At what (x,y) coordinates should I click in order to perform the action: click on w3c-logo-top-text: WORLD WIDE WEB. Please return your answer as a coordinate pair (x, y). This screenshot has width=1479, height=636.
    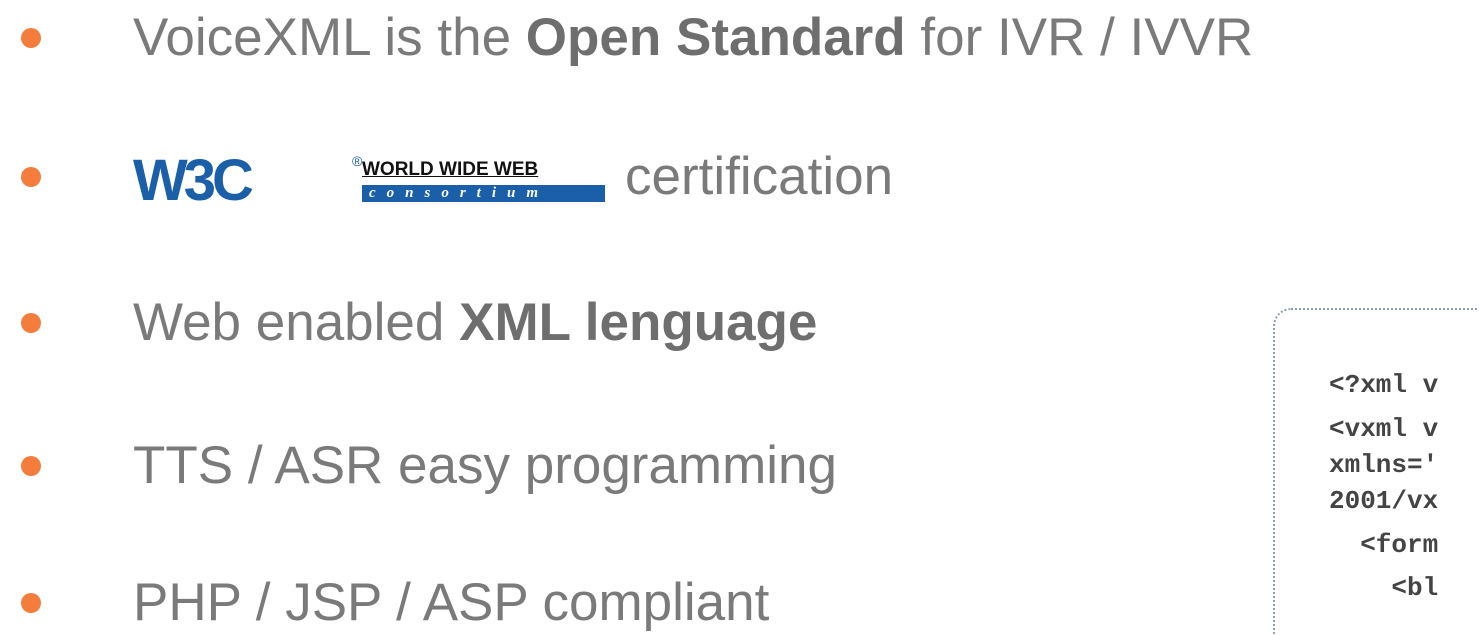
    Looking at the image, I should click on (450, 169).